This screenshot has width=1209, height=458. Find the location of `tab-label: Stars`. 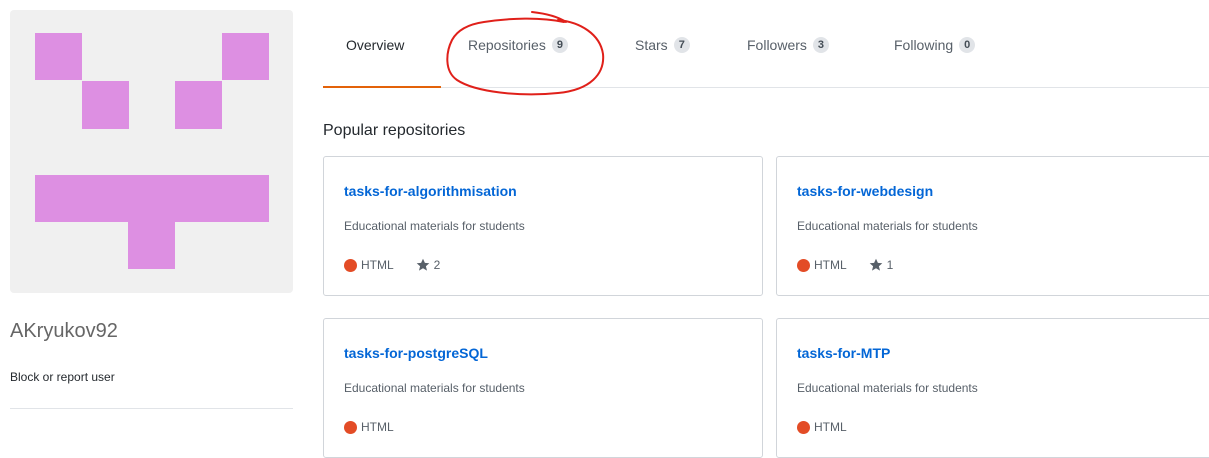

tab-label: Stars is located at coordinates (651, 45).